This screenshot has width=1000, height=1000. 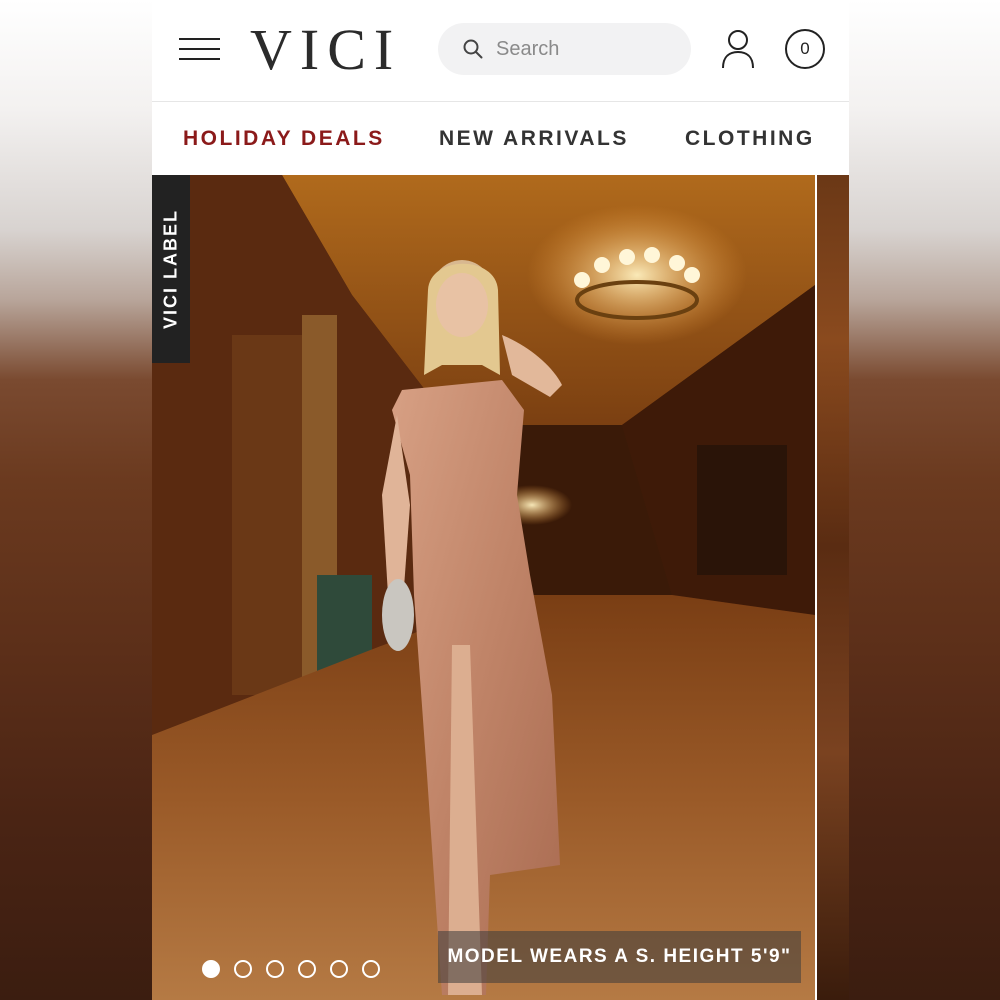 What do you see at coordinates (833, 587) in the screenshot?
I see `next-slide-preview` at bounding box center [833, 587].